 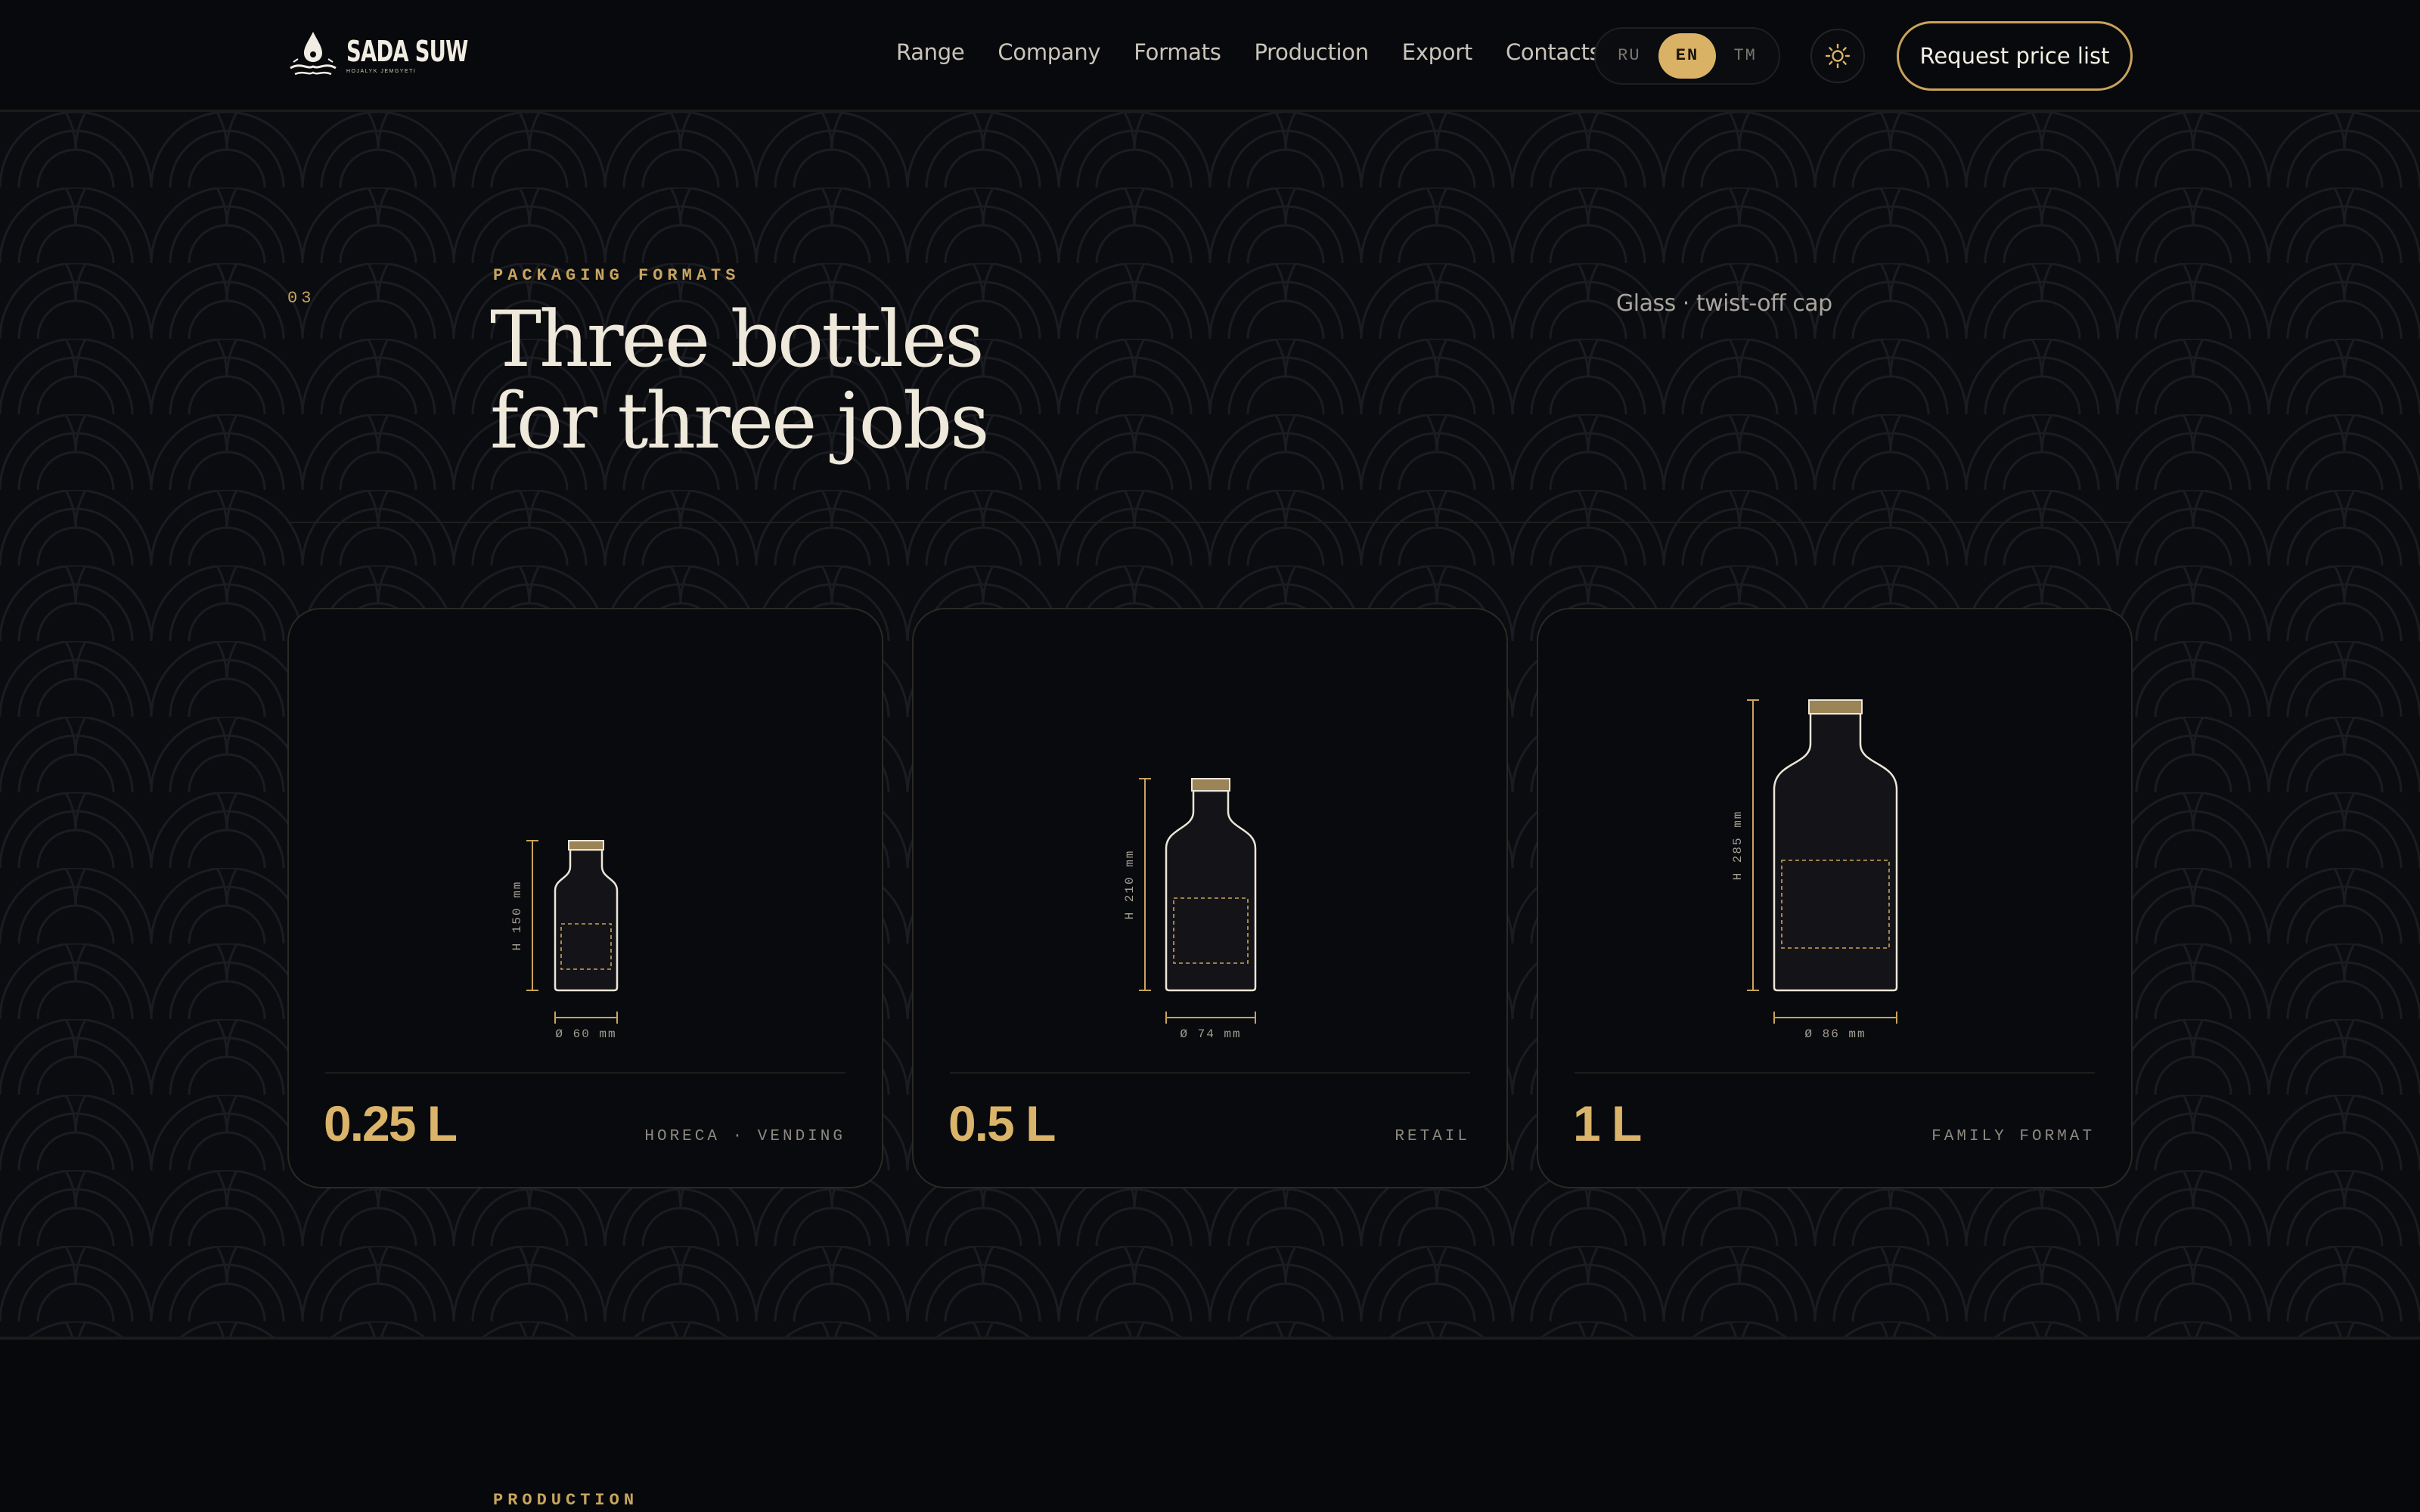 I want to click on format-card-025: H 150 mm Ø 60 mm 0.25 L HORECA · VENDING, so click(x=585, y=898).